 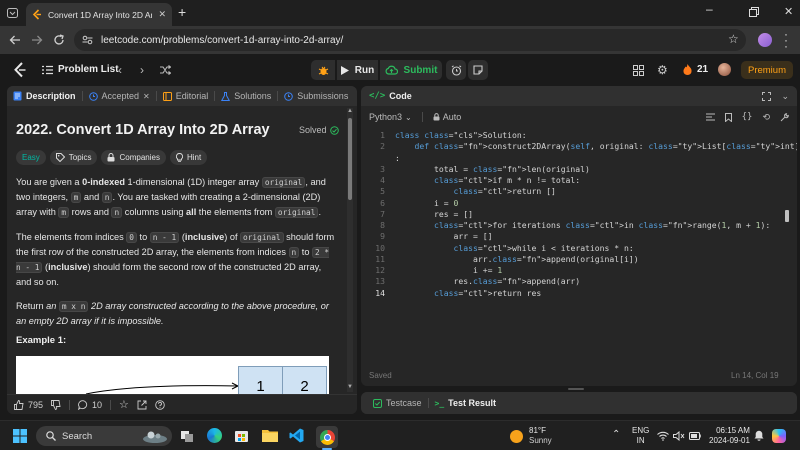 I want to click on maximize-icon, so click(x=767, y=96).